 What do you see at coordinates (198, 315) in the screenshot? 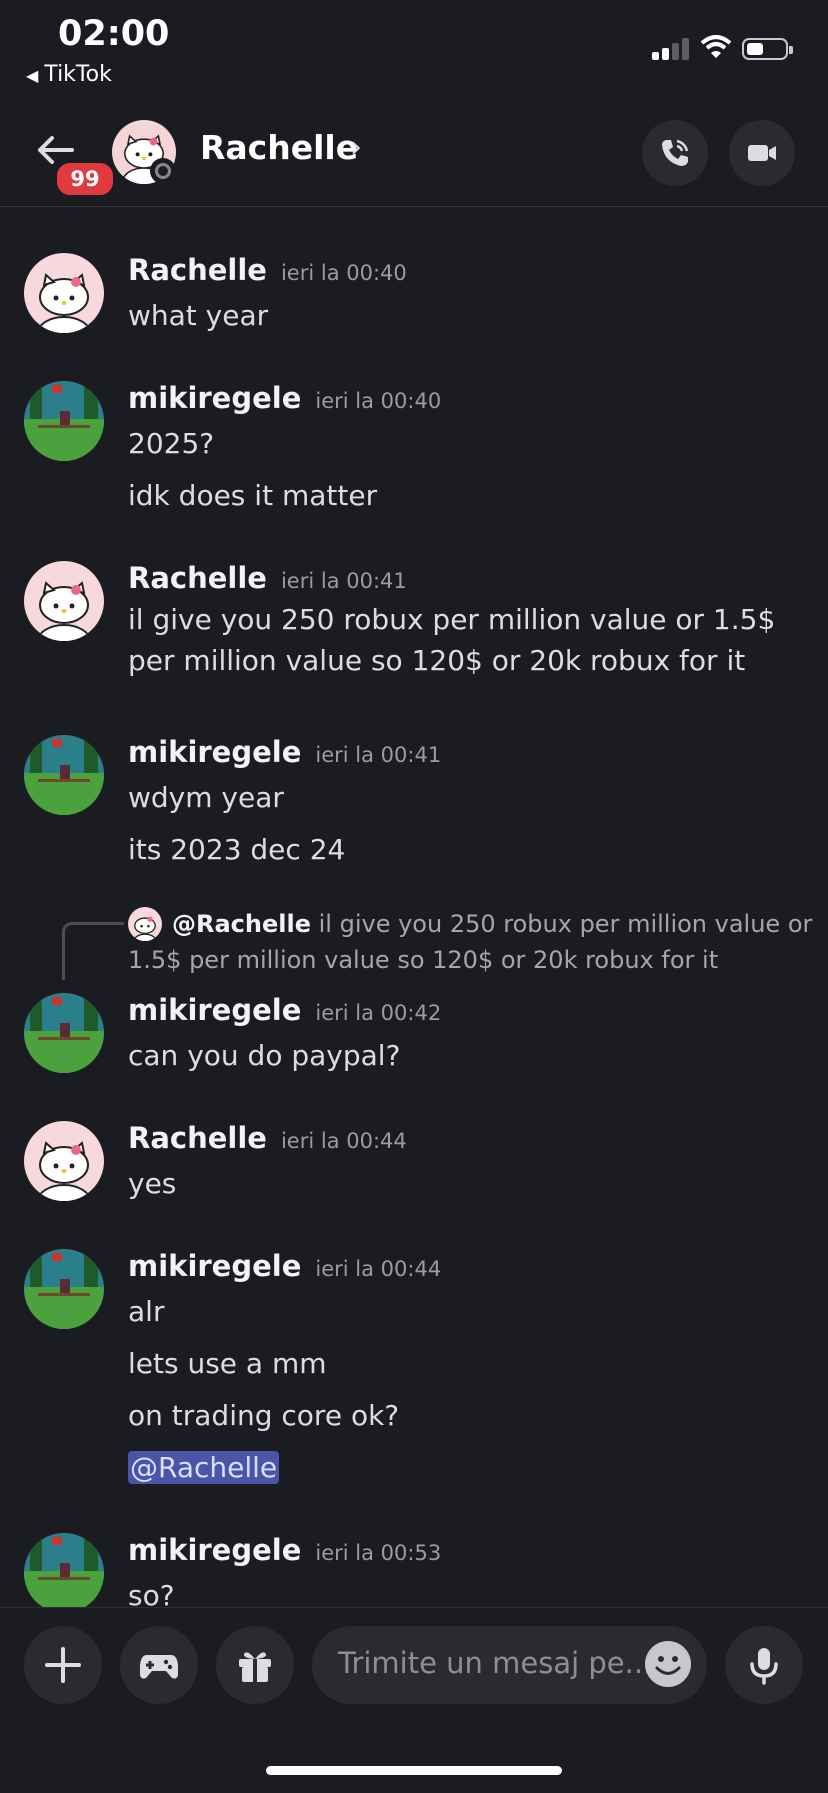
I see `message-text: what year` at bounding box center [198, 315].